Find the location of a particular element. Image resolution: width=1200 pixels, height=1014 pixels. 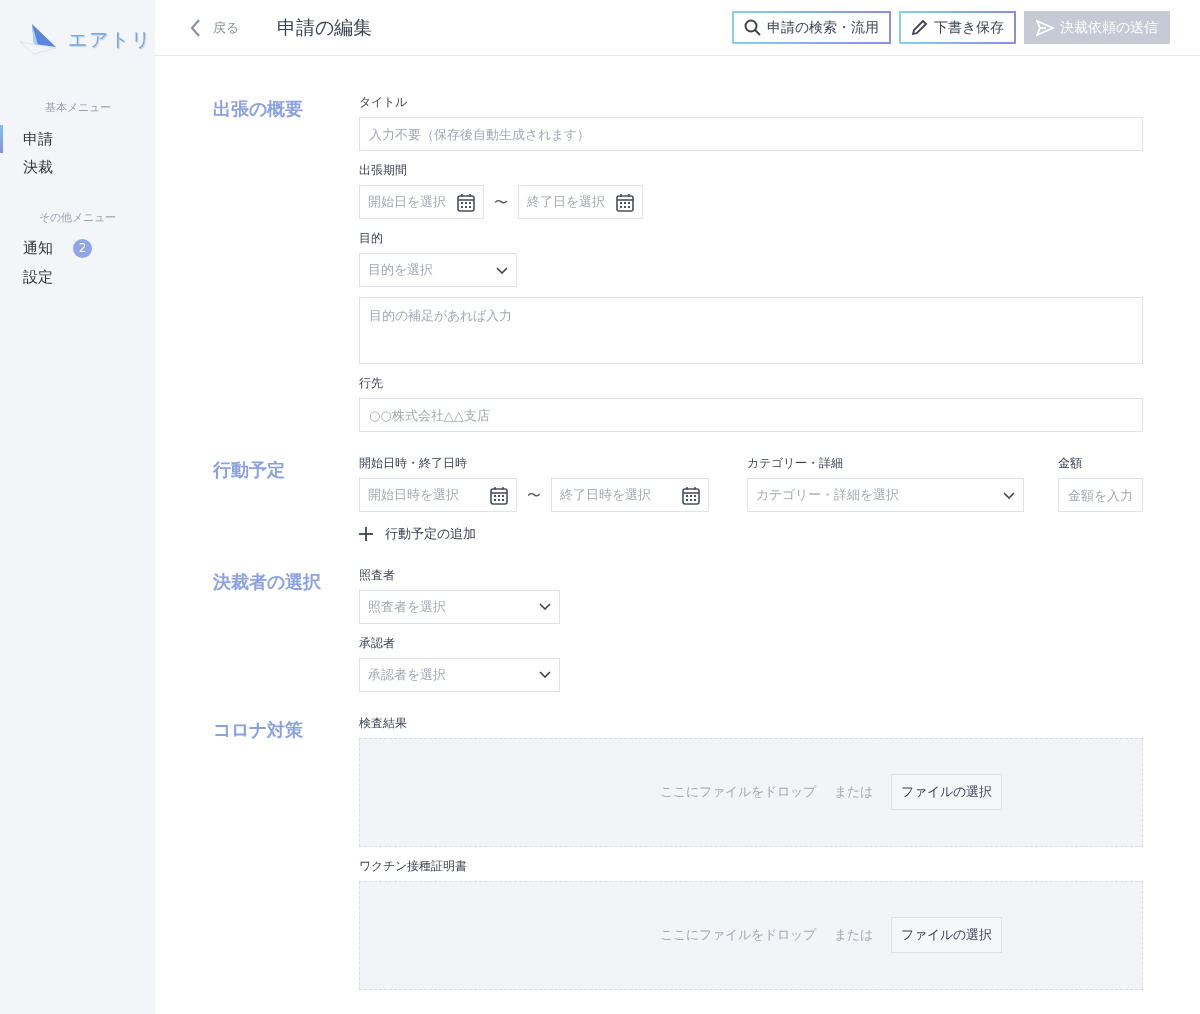

send-icon is located at coordinates (1045, 27).